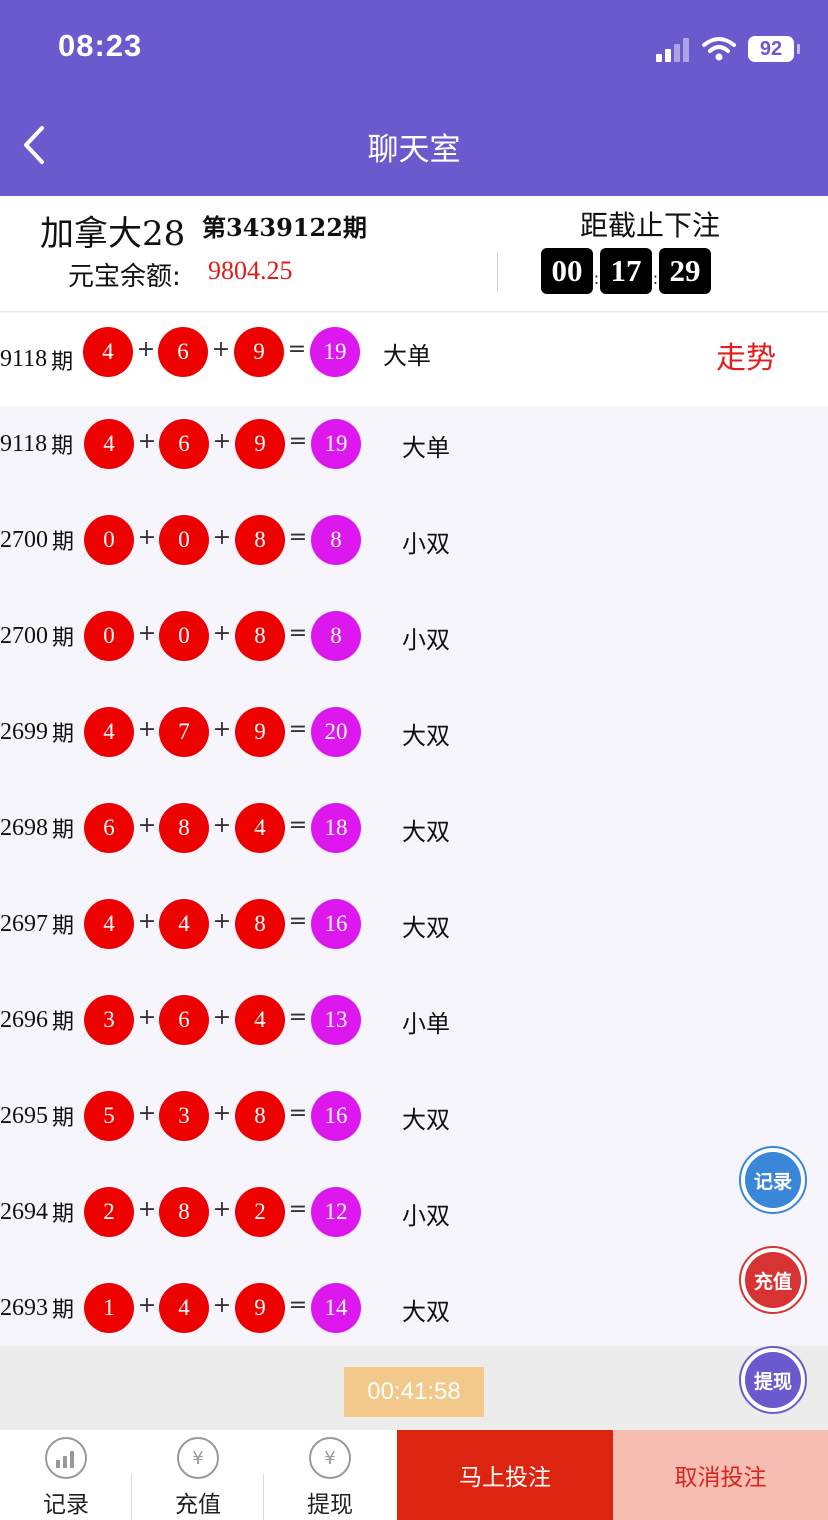  I want to click on history-row: 2695 期 5 +3 +8 = 16 大双, so click(414, 1116).